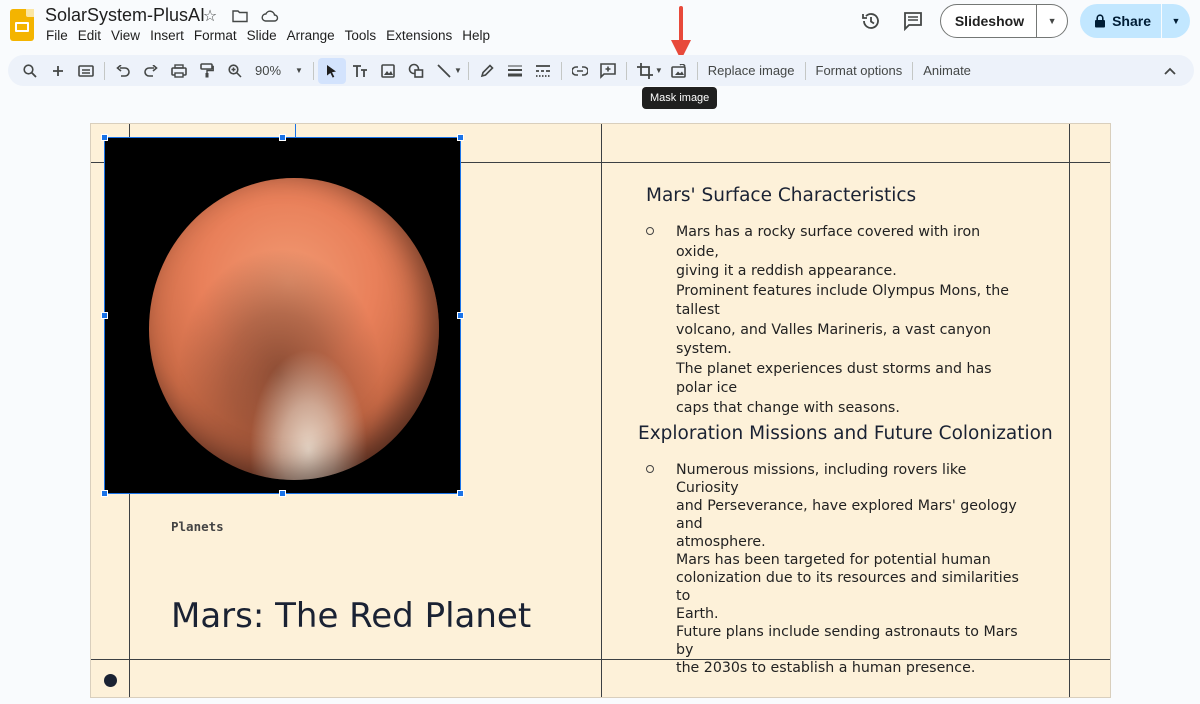 This screenshot has width=1200, height=704. What do you see at coordinates (697, 614) in the screenshot?
I see `bullet-line: Earth.` at bounding box center [697, 614].